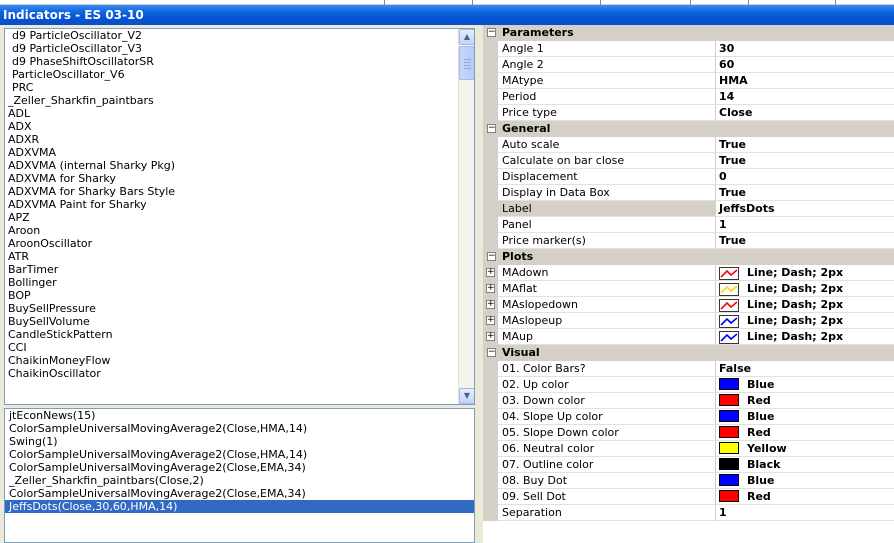  What do you see at coordinates (688, 449) in the screenshot?
I see `property-row: 06. Neutral color Yellow` at bounding box center [688, 449].